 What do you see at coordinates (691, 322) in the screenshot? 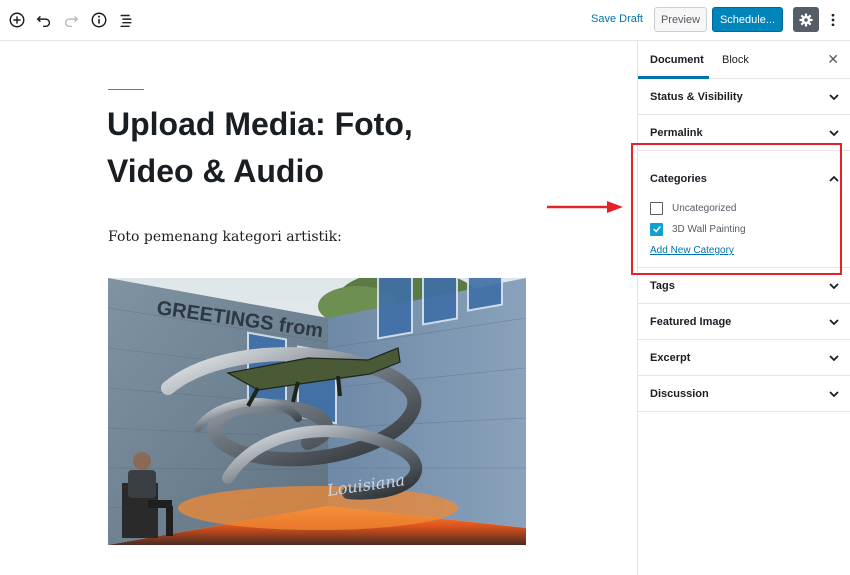
I see `panel-label: Featured Image` at bounding box center [691, 322].